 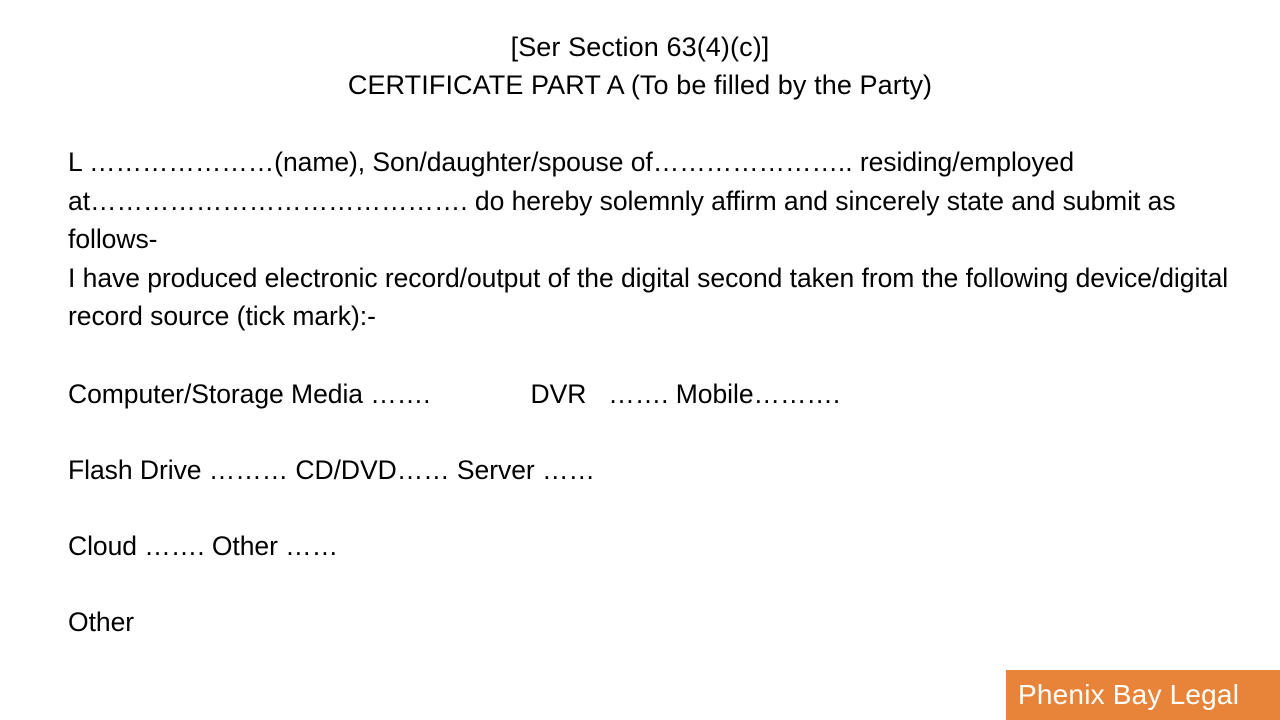 I want to click on option-label-dvr-mobile: DVR ……. Mobile………., so click(x=685, y=394).